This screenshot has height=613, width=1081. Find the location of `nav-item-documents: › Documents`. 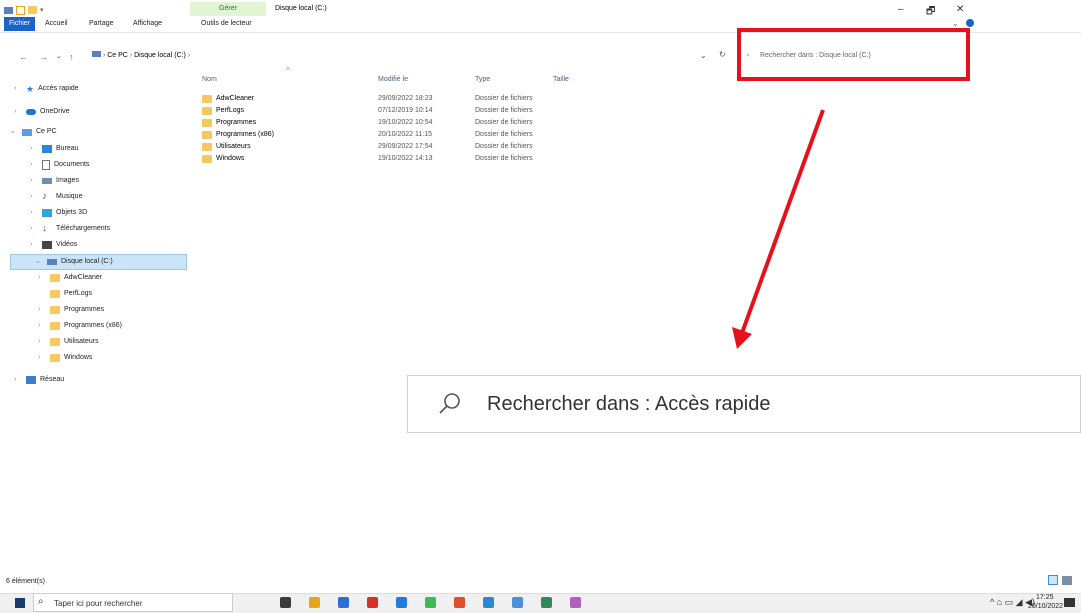

nav-item-documents: › Documents is located at coordinates (59, 165).